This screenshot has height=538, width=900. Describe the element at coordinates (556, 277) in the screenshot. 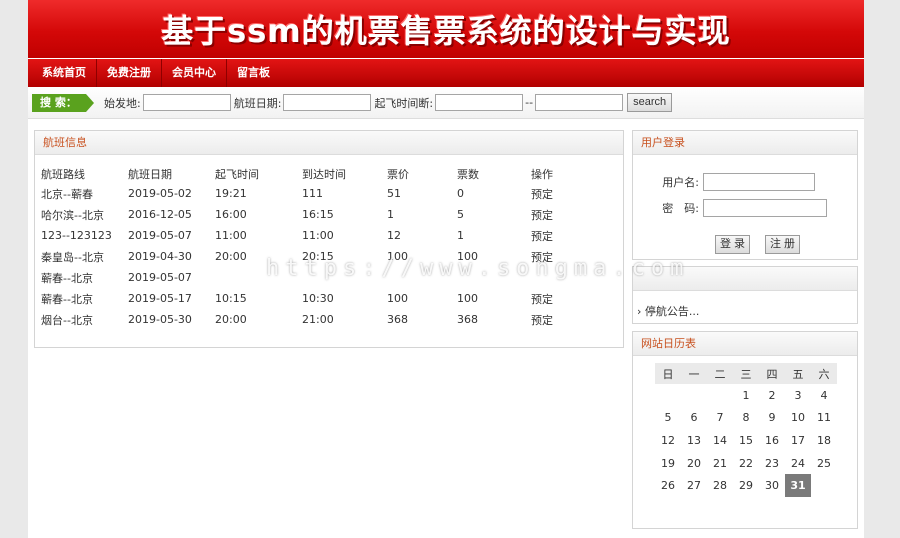

I see `book-link` at that location.